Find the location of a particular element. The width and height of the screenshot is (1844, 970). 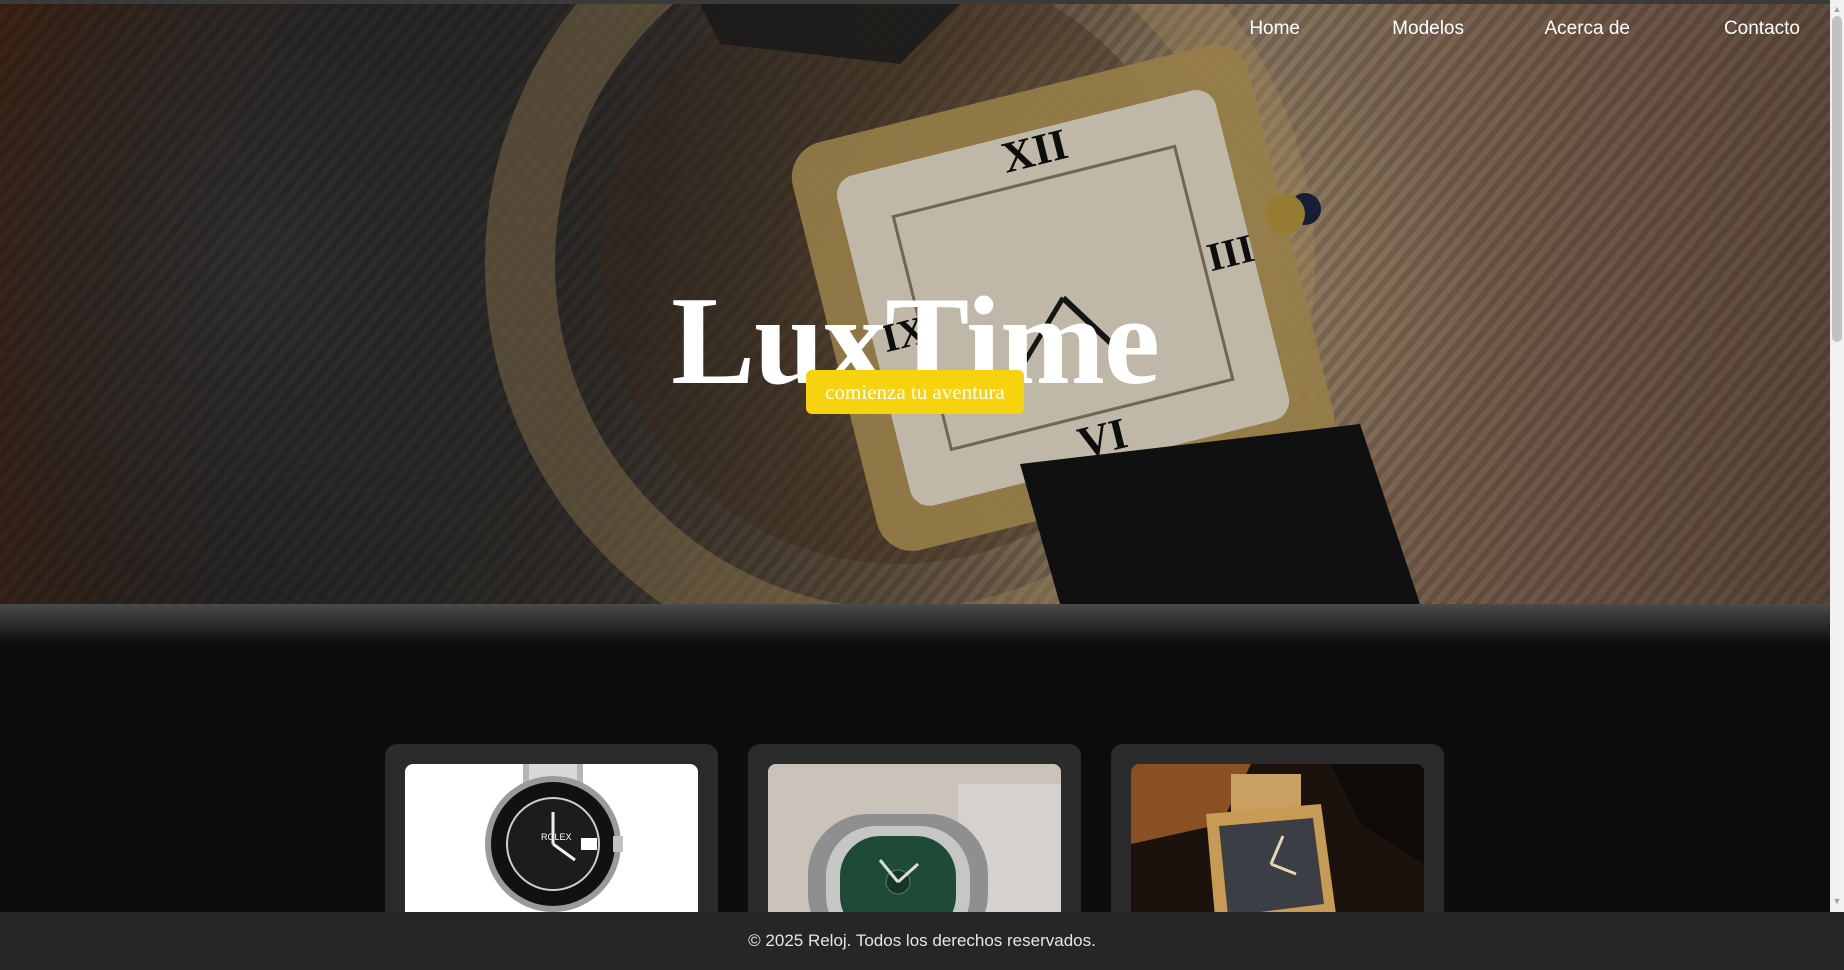

hero-bottom-shadow is located at coordinates (915, 624).